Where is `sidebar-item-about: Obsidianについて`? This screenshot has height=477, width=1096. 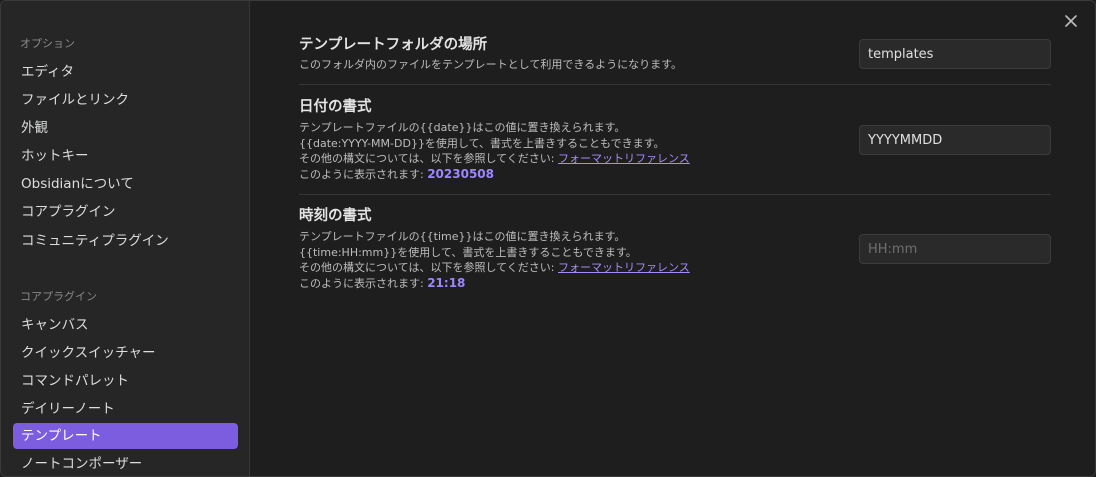 sidebar-item-about: Obsidianについて is located at coordinates (125, 184).